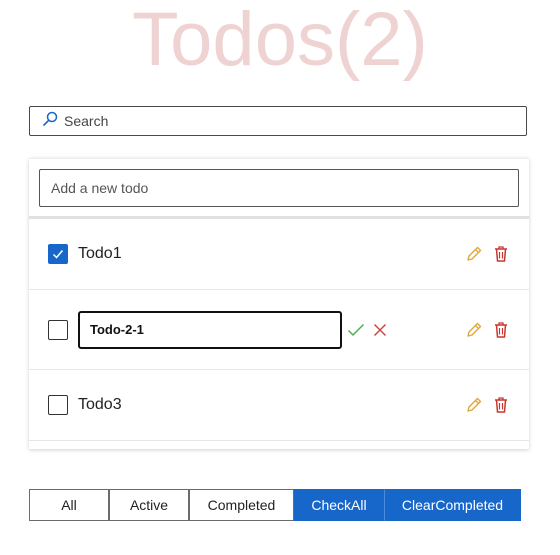  Describe the element at coordinates (149, 505) in the screenshot. I see `filter-active-button: Active` at that location.